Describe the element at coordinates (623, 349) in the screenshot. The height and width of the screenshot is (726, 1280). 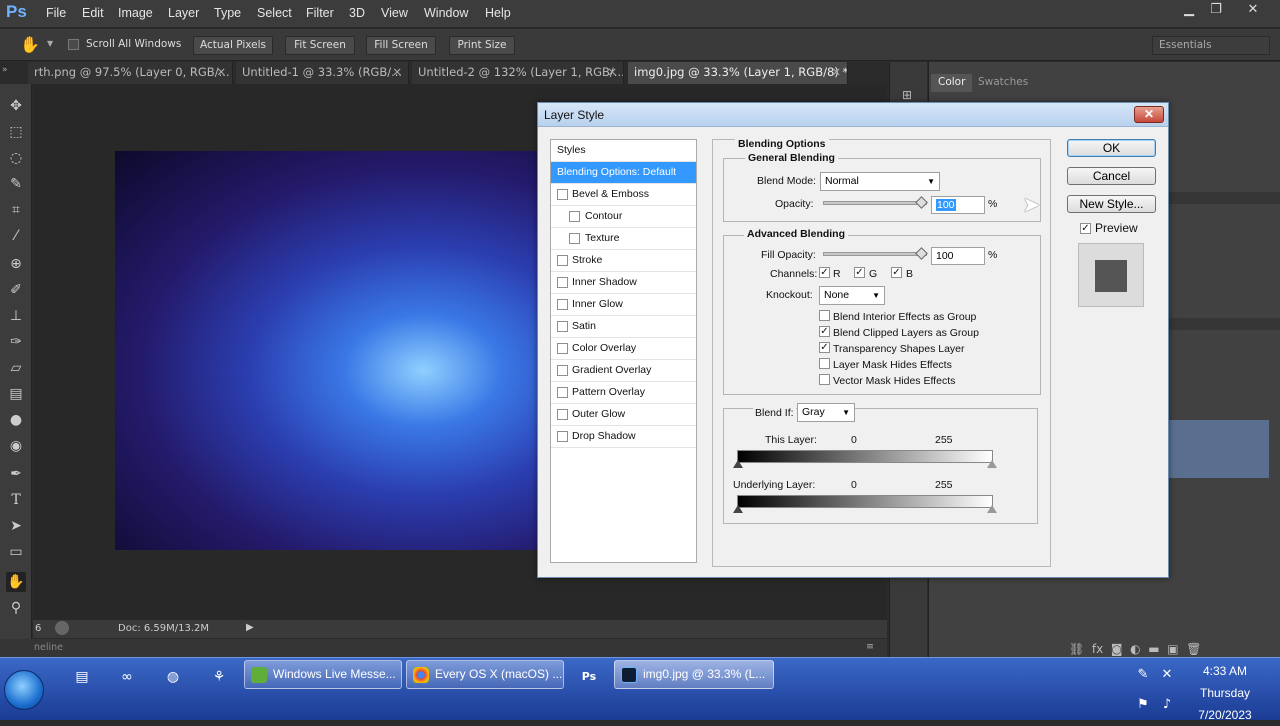
I see `style-color-overlay: Color Overlay` at that location.